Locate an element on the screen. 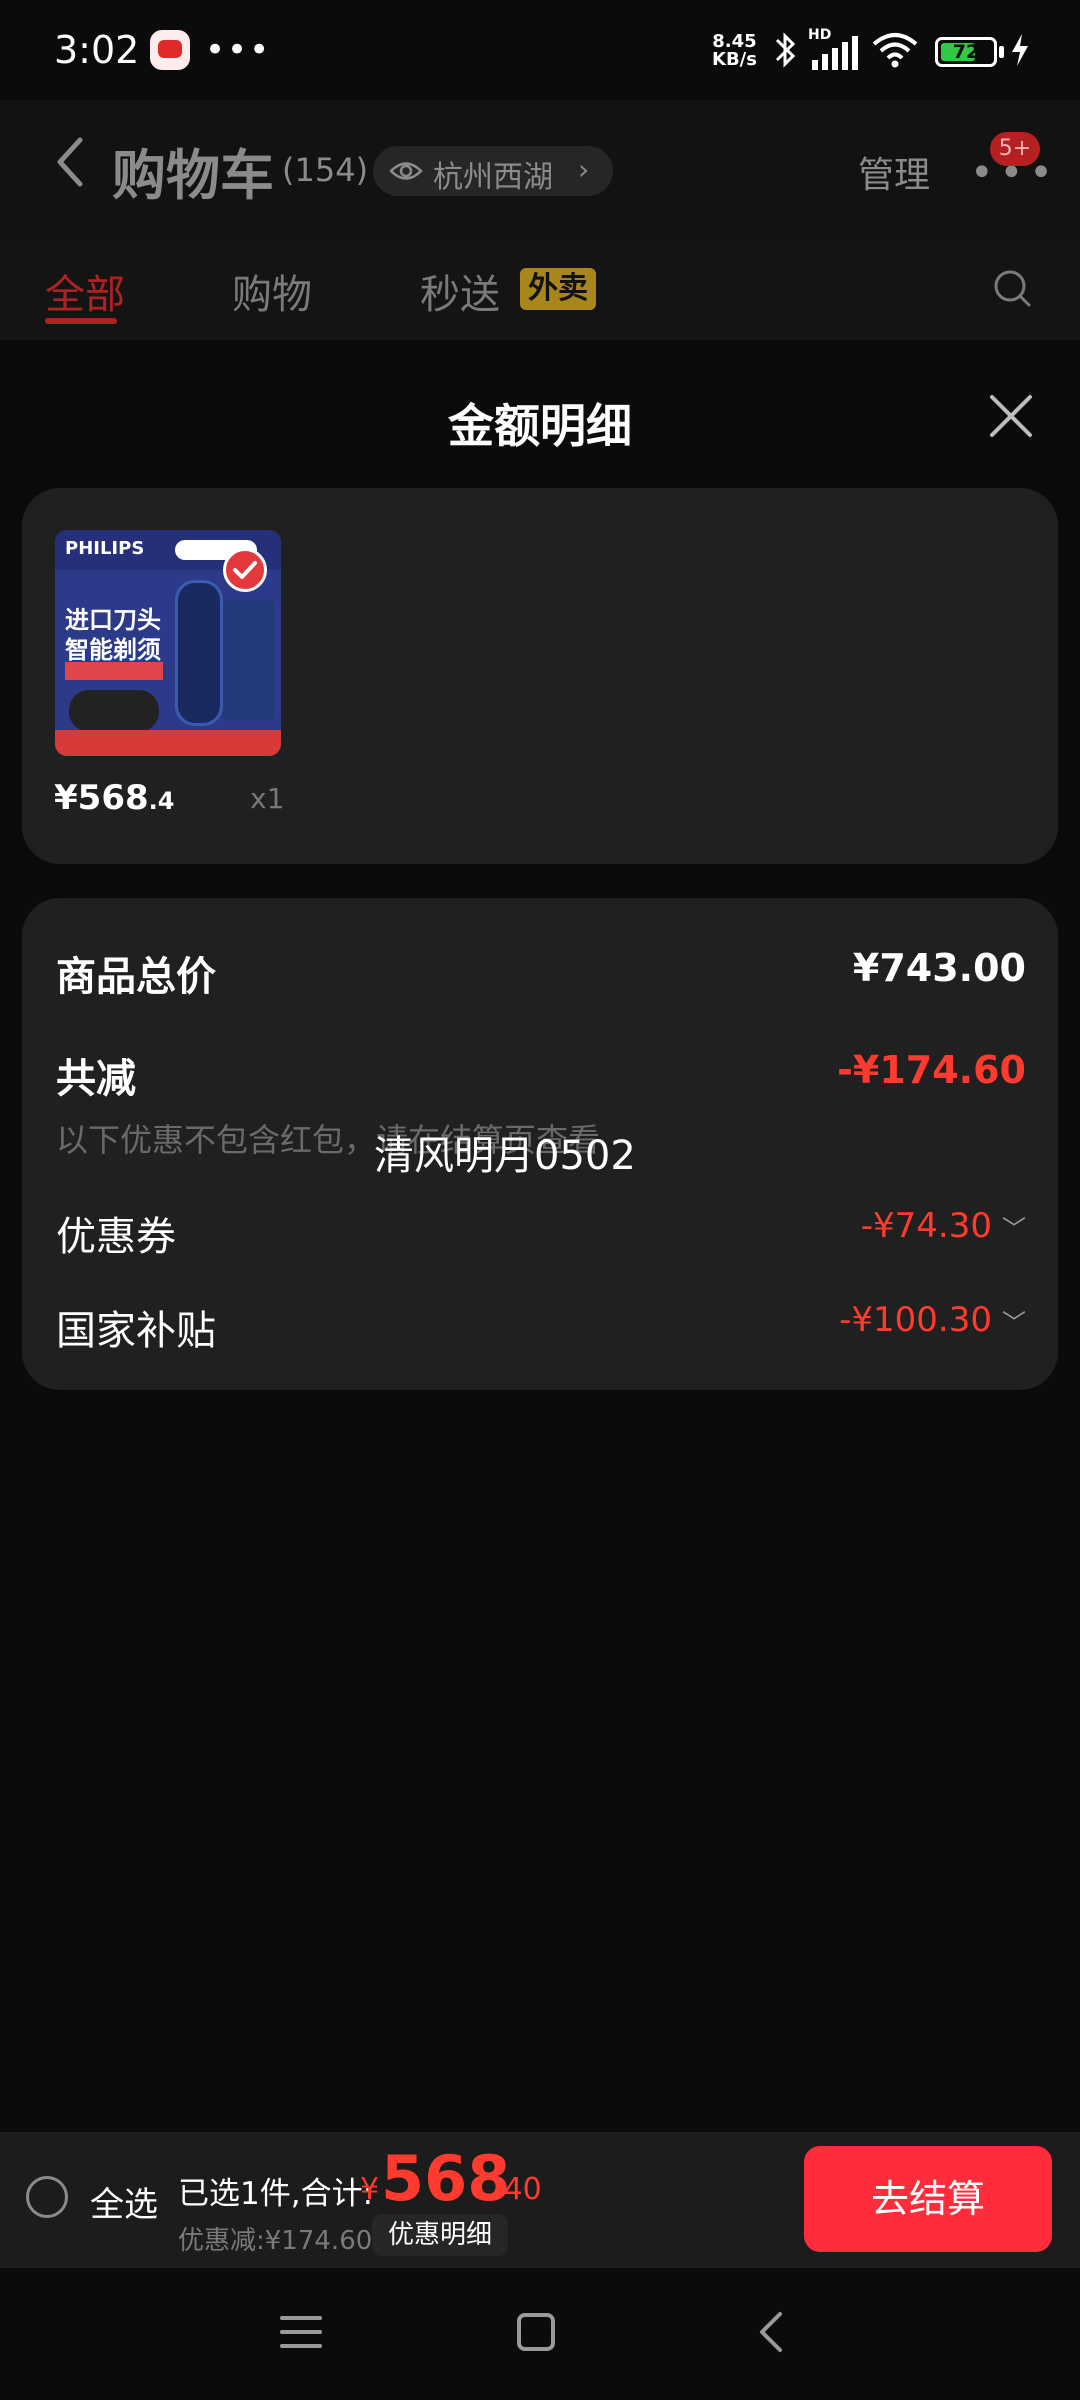 This screenshot has height=2400, width=1080. status-bar: 3:02 ••• 8.45 KB/s HD 72 is located at coordinates (540, 50).